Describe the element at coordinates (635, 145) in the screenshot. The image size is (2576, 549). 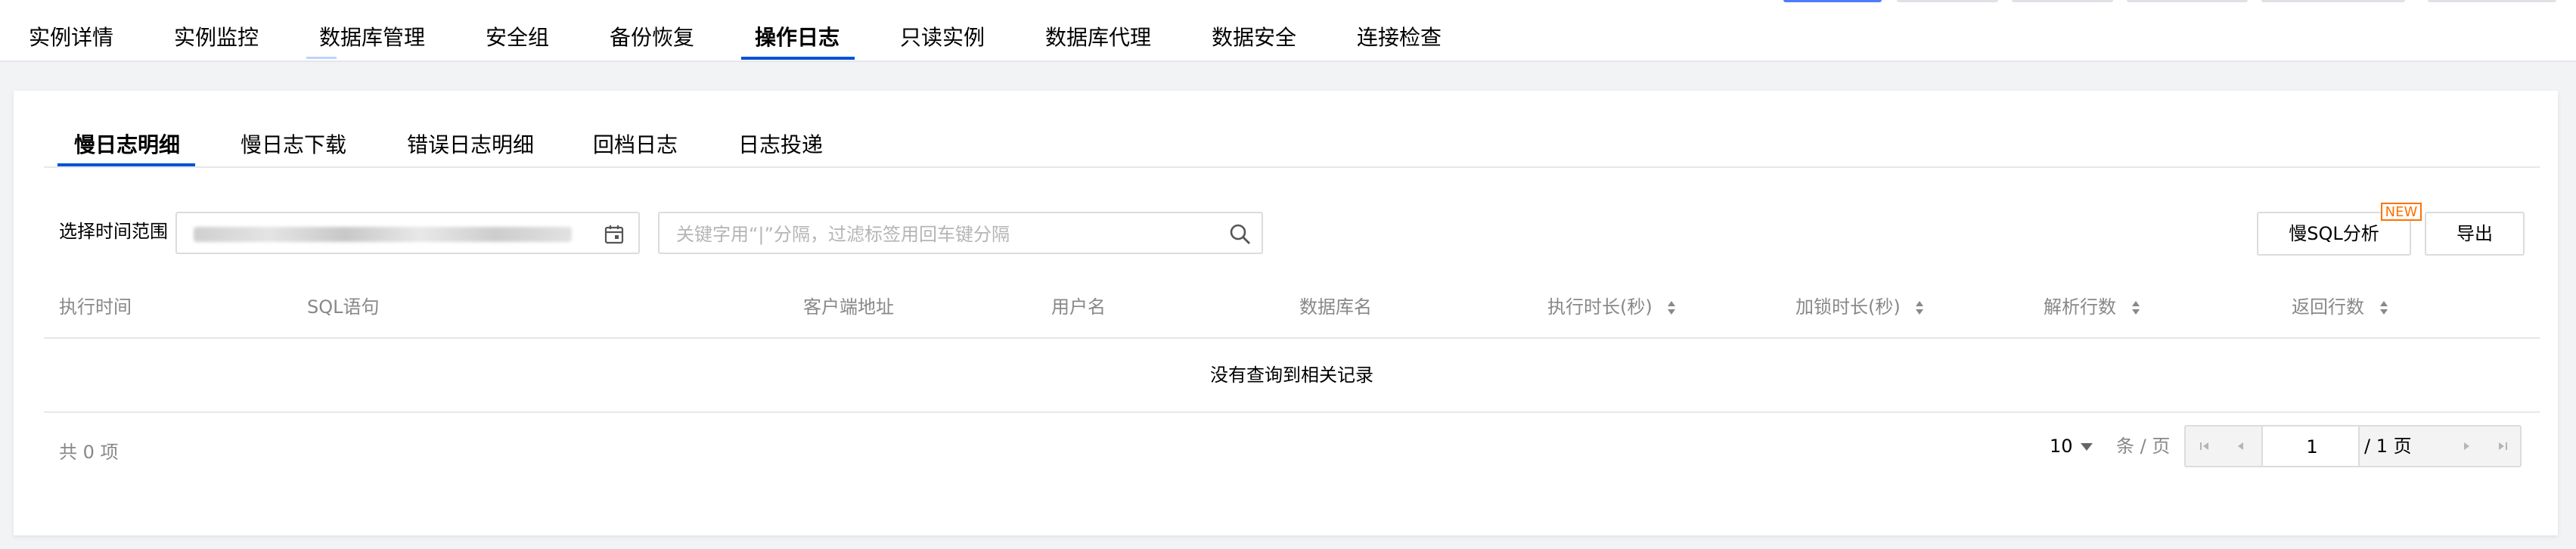
I see `subtab-rollback-log: 回档日志` at that location.